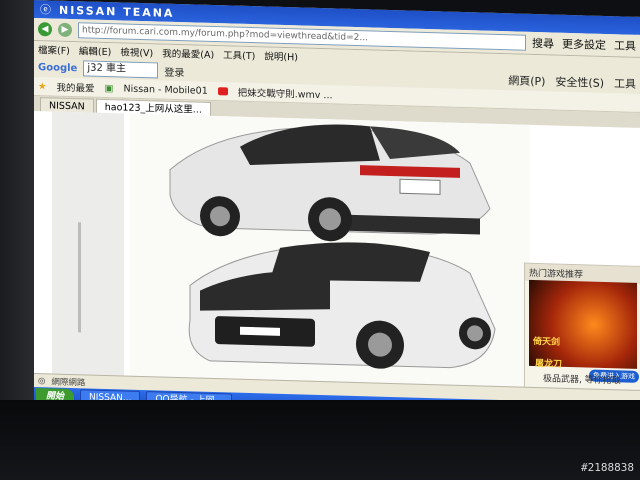 The width and height of the screenshot is (640, 480). Describe the element at coordinates (188, 53) in the screenshot. I see `menu-favorites: 我的最愛(A)` at that location.